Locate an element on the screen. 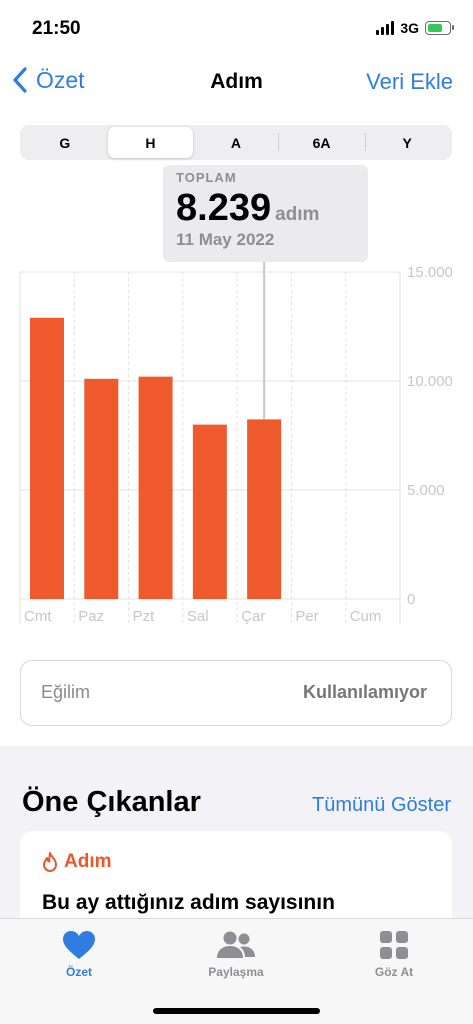 This screenshot has height=1024, width=473. home-indicator is located at coordinates (236, 1011).